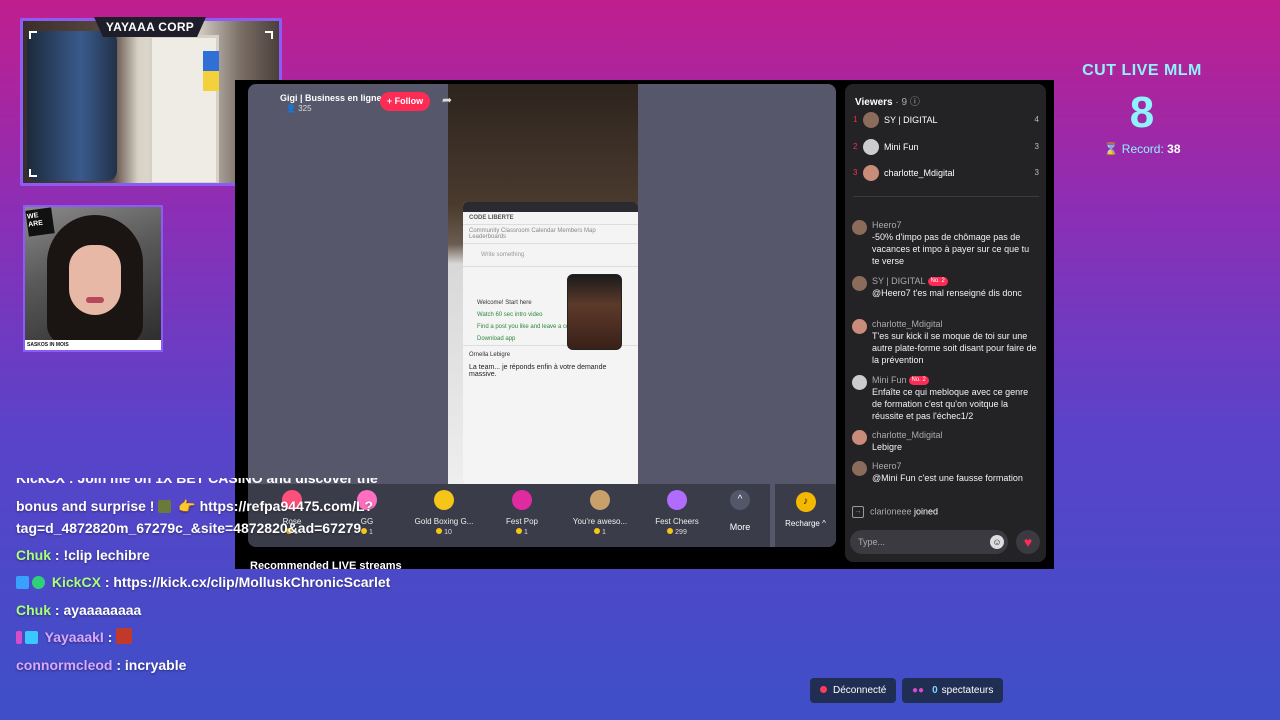 The height and width of the screenshot is (720, 1280). Describe the element at coordinates (550, 255) in the screenshot. I see `write-prompt: Write something` at that location.